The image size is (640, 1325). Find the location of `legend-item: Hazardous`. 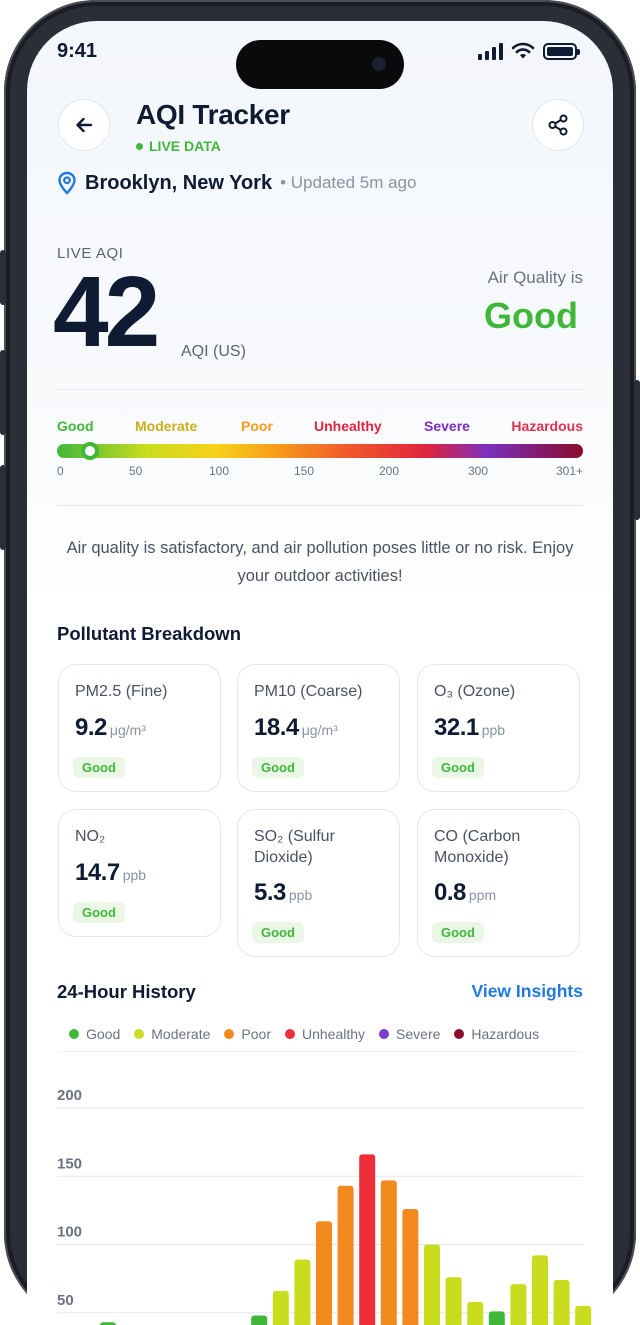

legend-item: Hazardous is located at coordinates (496, 1034).